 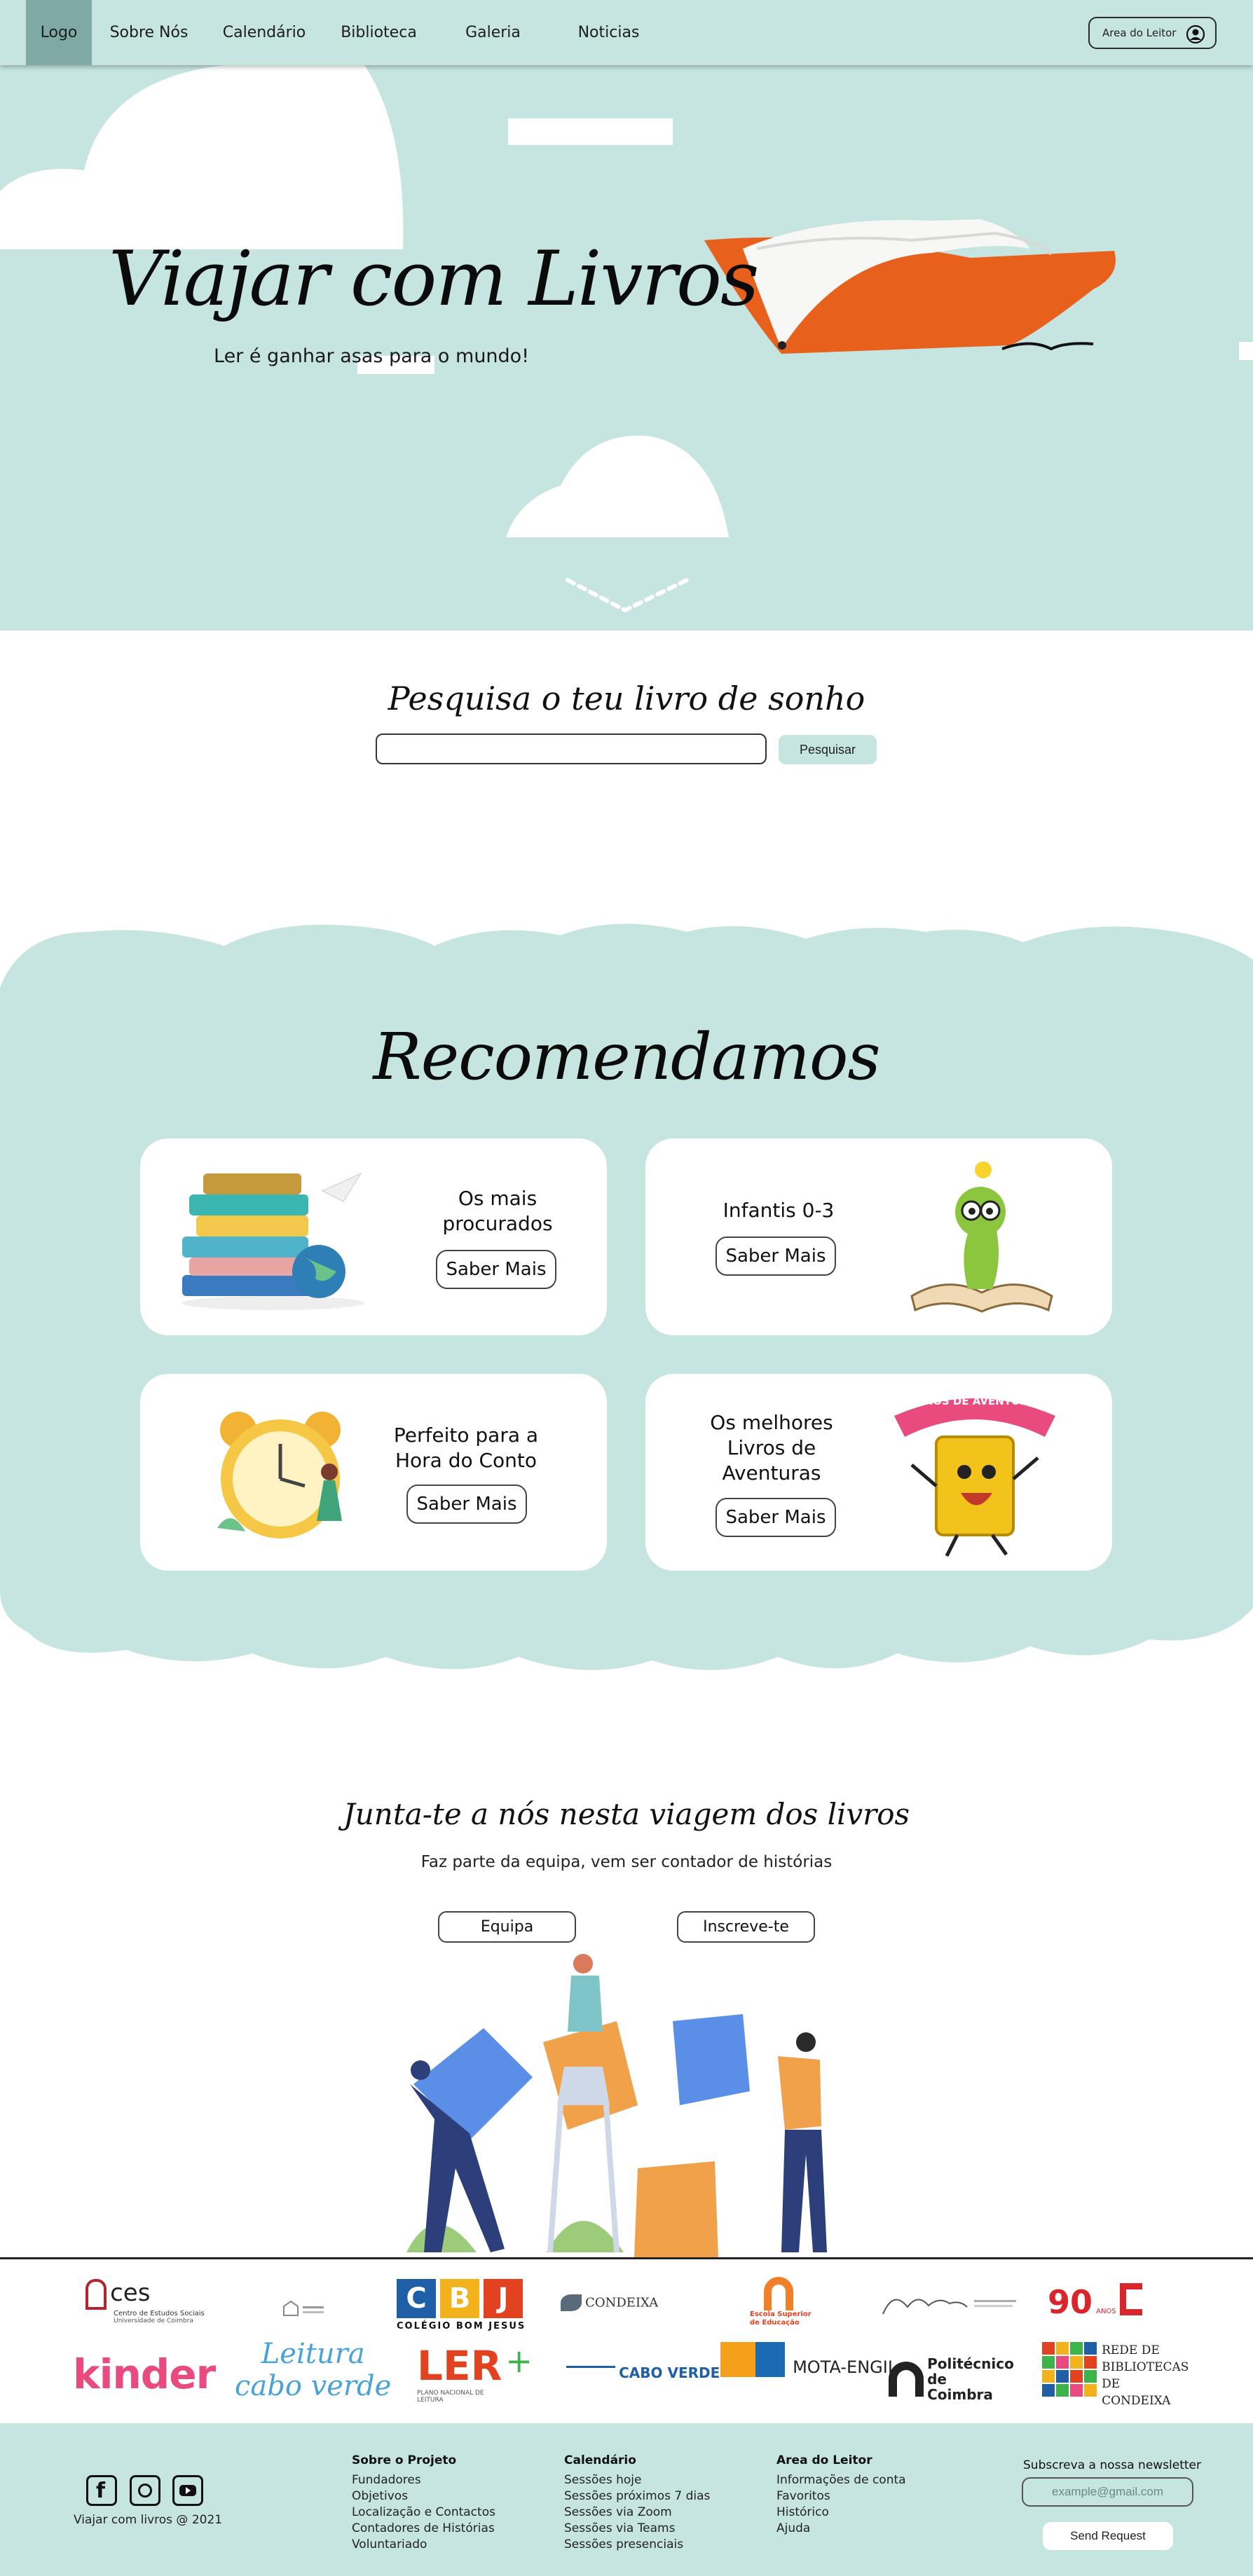 I want to click on footer-col-title: Area do Leitor, so click(x=824, y=2460).